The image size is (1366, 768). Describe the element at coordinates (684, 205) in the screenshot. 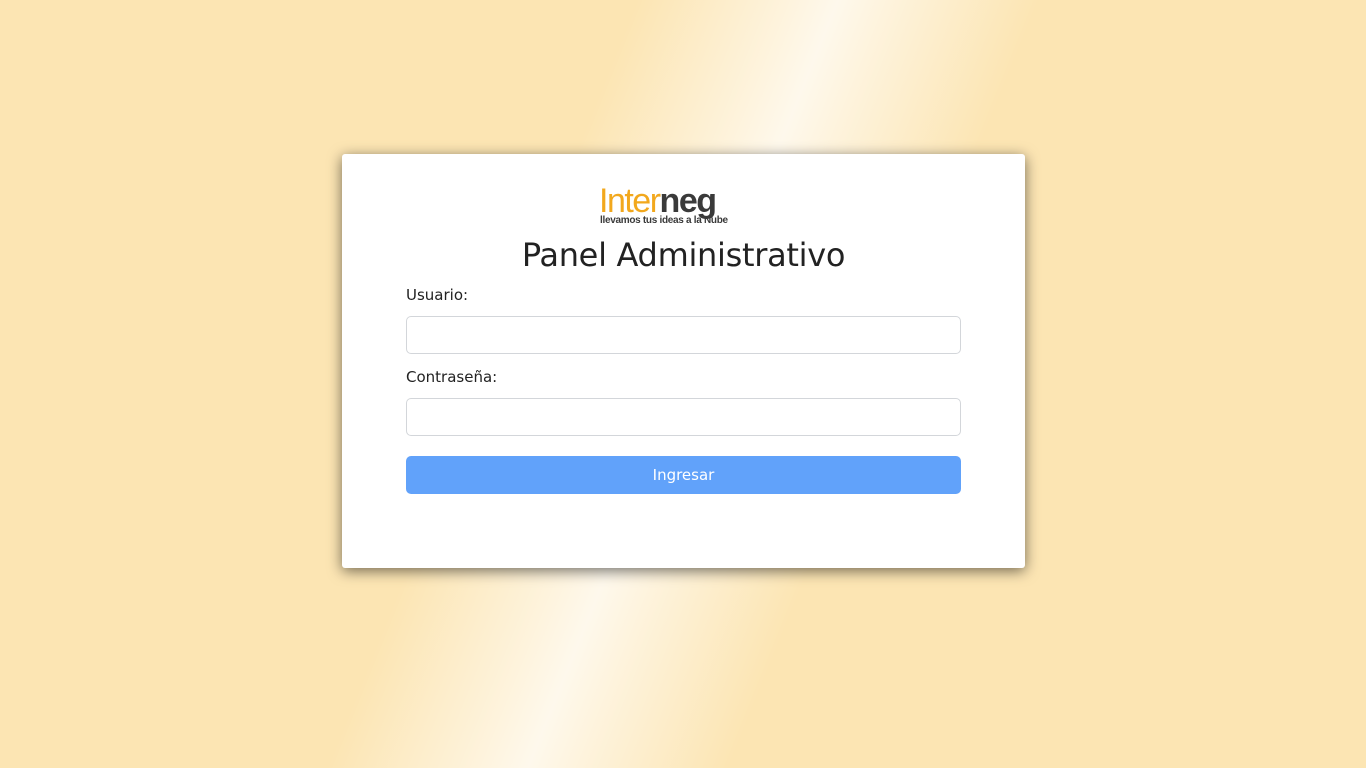

I see `interneg-logo: Interneg llevamos tus ideas a la Nube` at that location.